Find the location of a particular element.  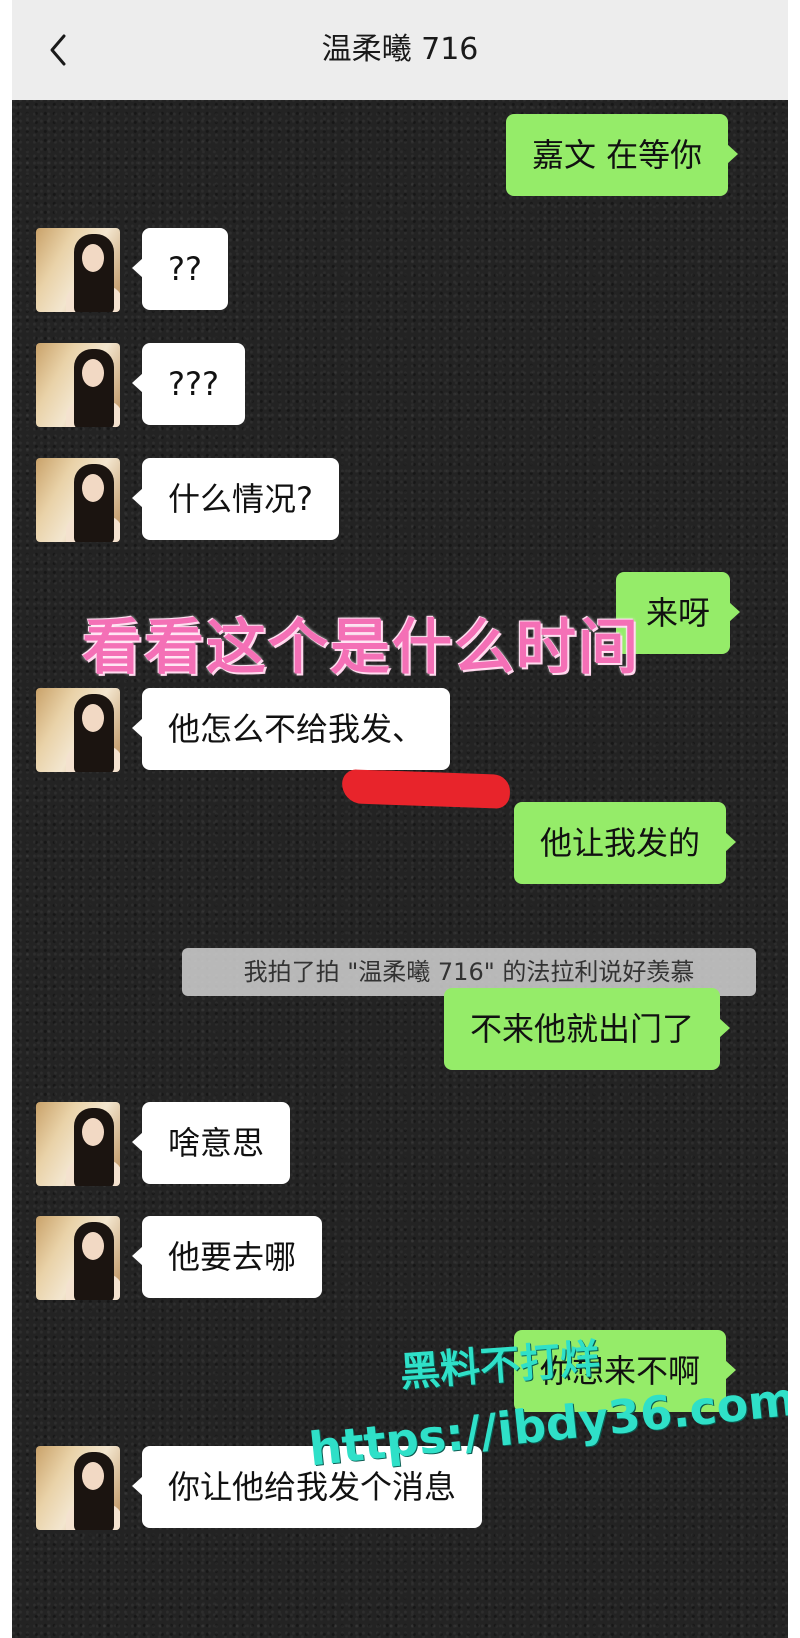

message-bubble-incoming: 他要去哪 is located at coordinates (227, 1257).